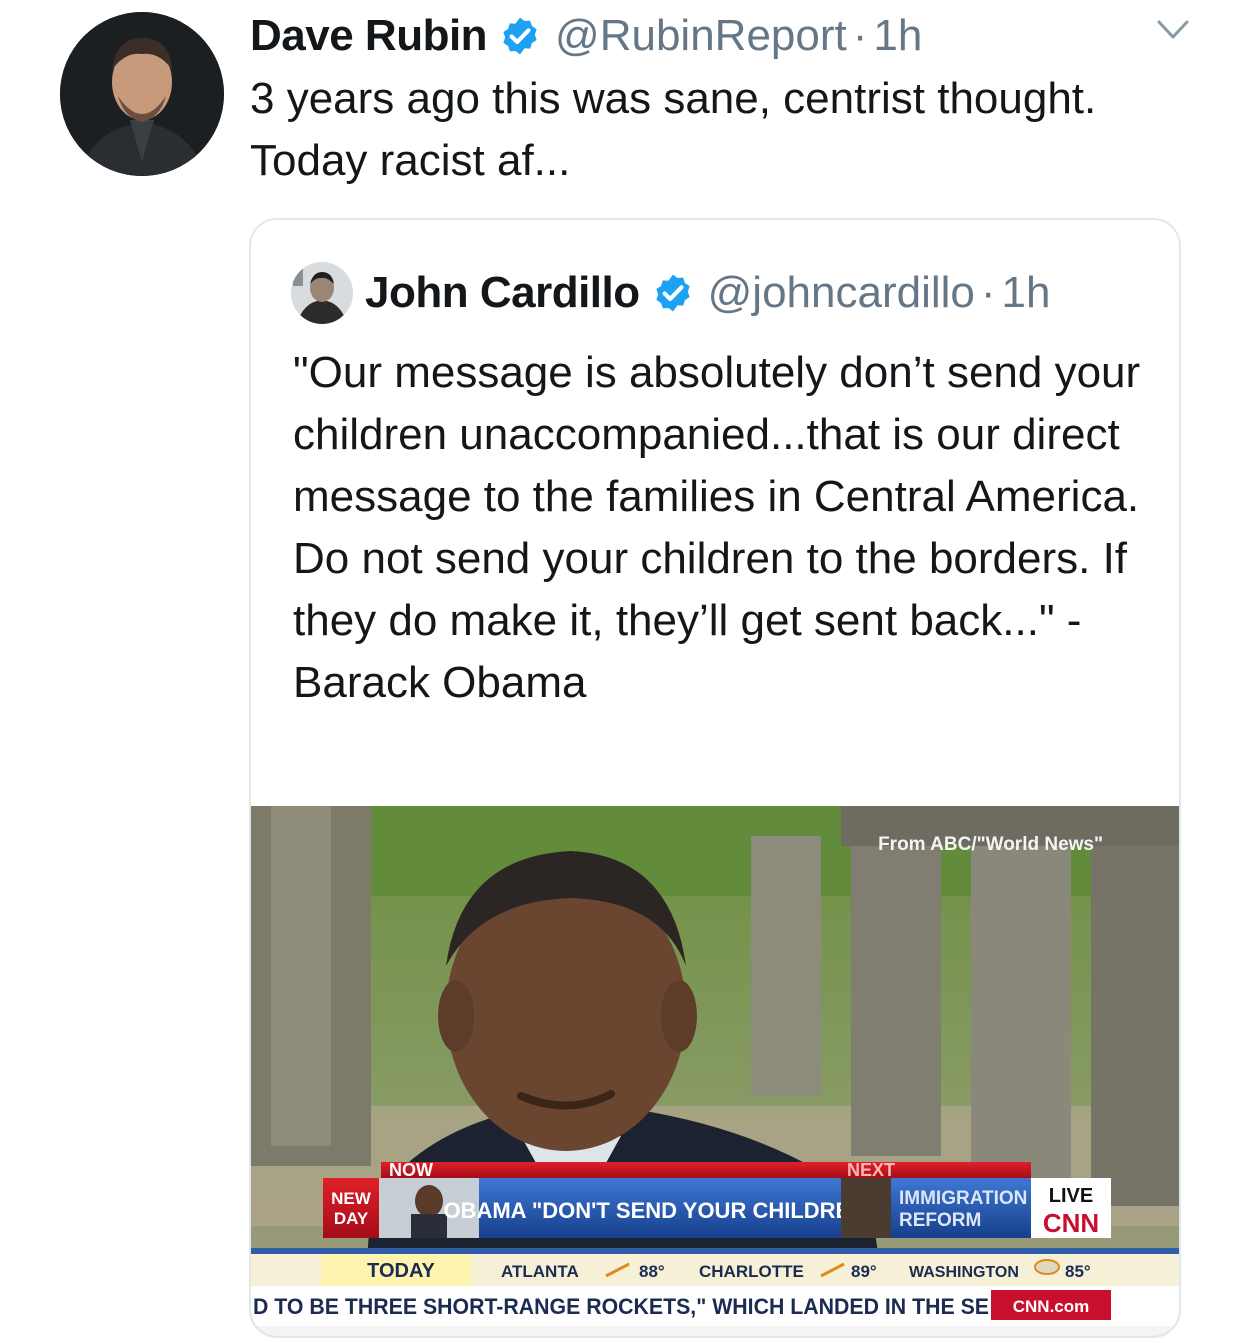 The image size is (1242, 1343). I want to click on source-credit: From ABC/"World News", so click(990, 844).